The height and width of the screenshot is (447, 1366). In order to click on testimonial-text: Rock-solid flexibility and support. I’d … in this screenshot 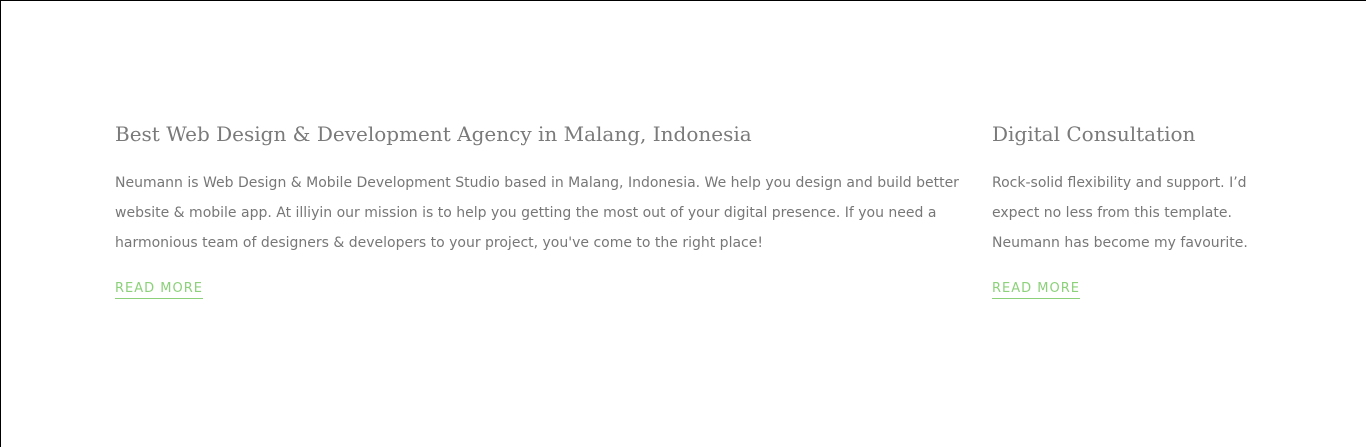, I will do `click(1120, 213)`.